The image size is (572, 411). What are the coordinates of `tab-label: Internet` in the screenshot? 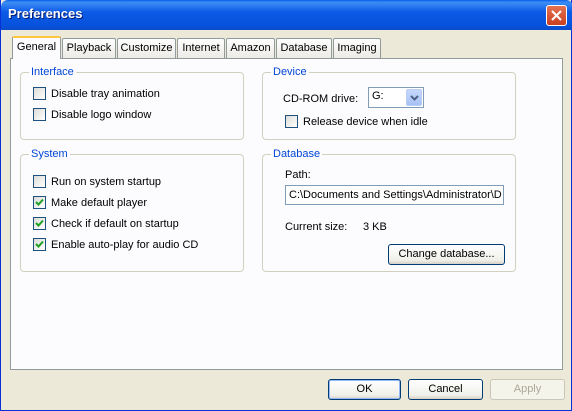 It's located at (201, 48).